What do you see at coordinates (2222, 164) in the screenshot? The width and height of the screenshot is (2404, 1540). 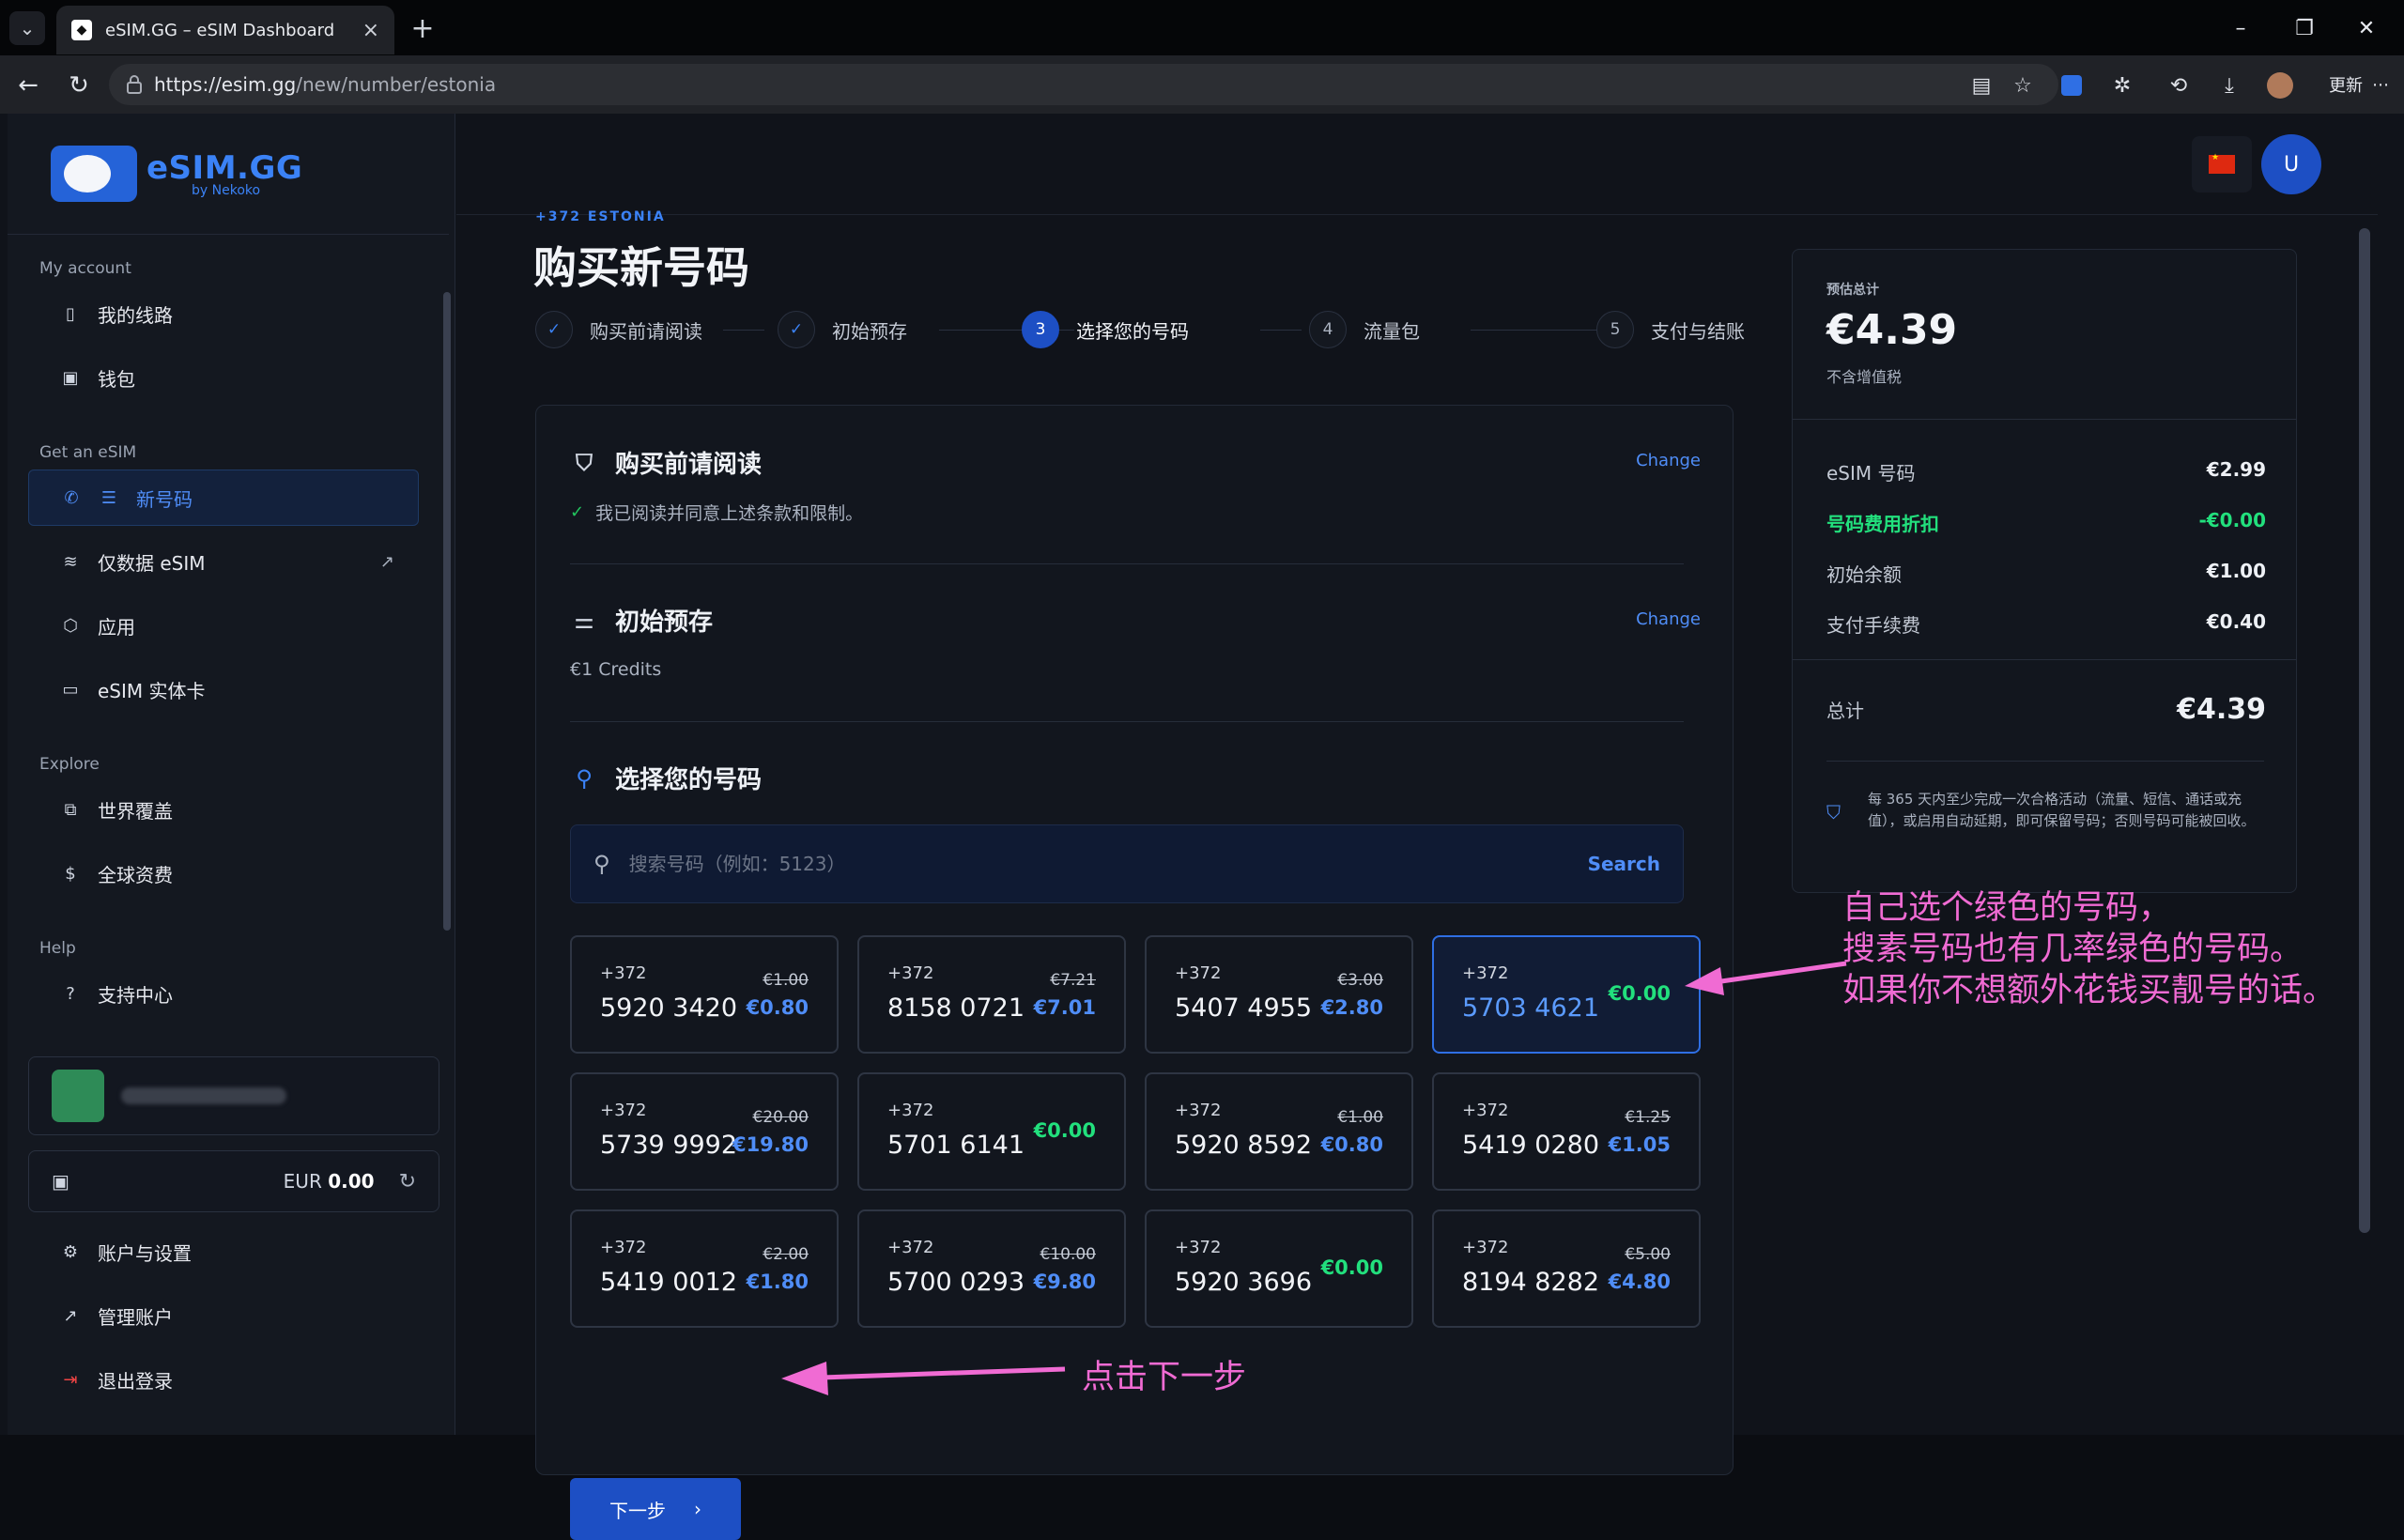 I see `language-button` at bounding box center [2222, 164].